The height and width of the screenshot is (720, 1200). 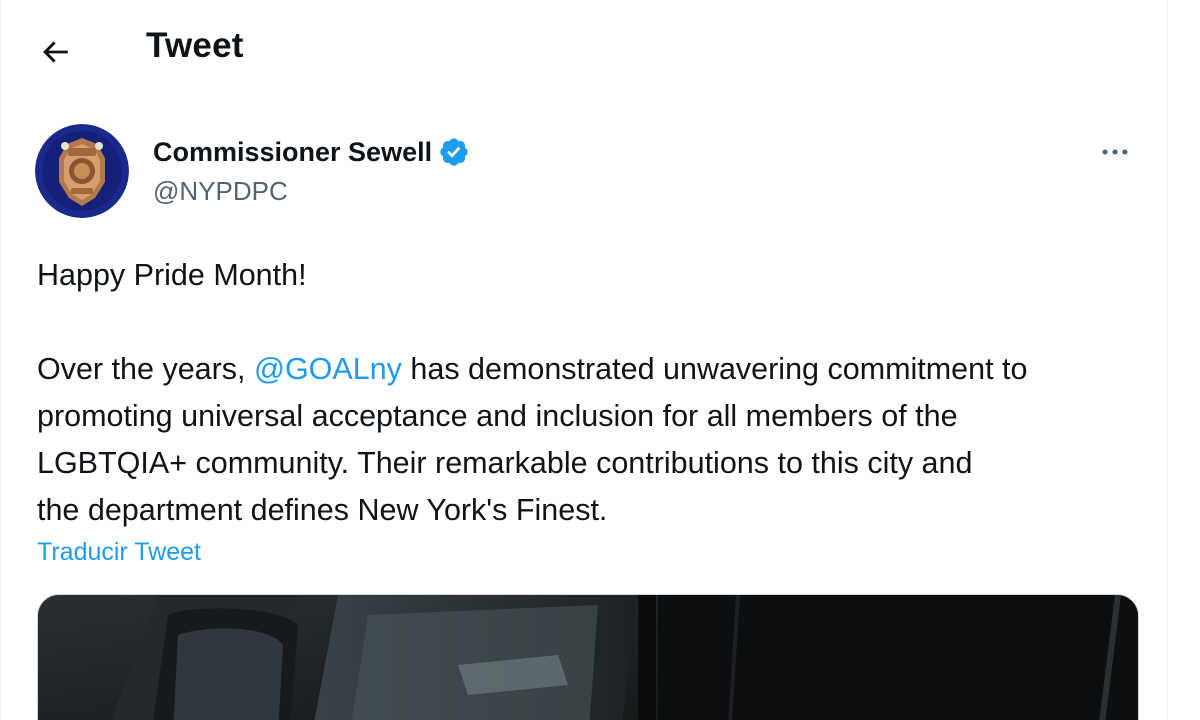 What do you see at coordinates (119, 552) in the screenshot?
I see `translate-tweet-link: Traducir Tweet` at bounding box center [119, 552].